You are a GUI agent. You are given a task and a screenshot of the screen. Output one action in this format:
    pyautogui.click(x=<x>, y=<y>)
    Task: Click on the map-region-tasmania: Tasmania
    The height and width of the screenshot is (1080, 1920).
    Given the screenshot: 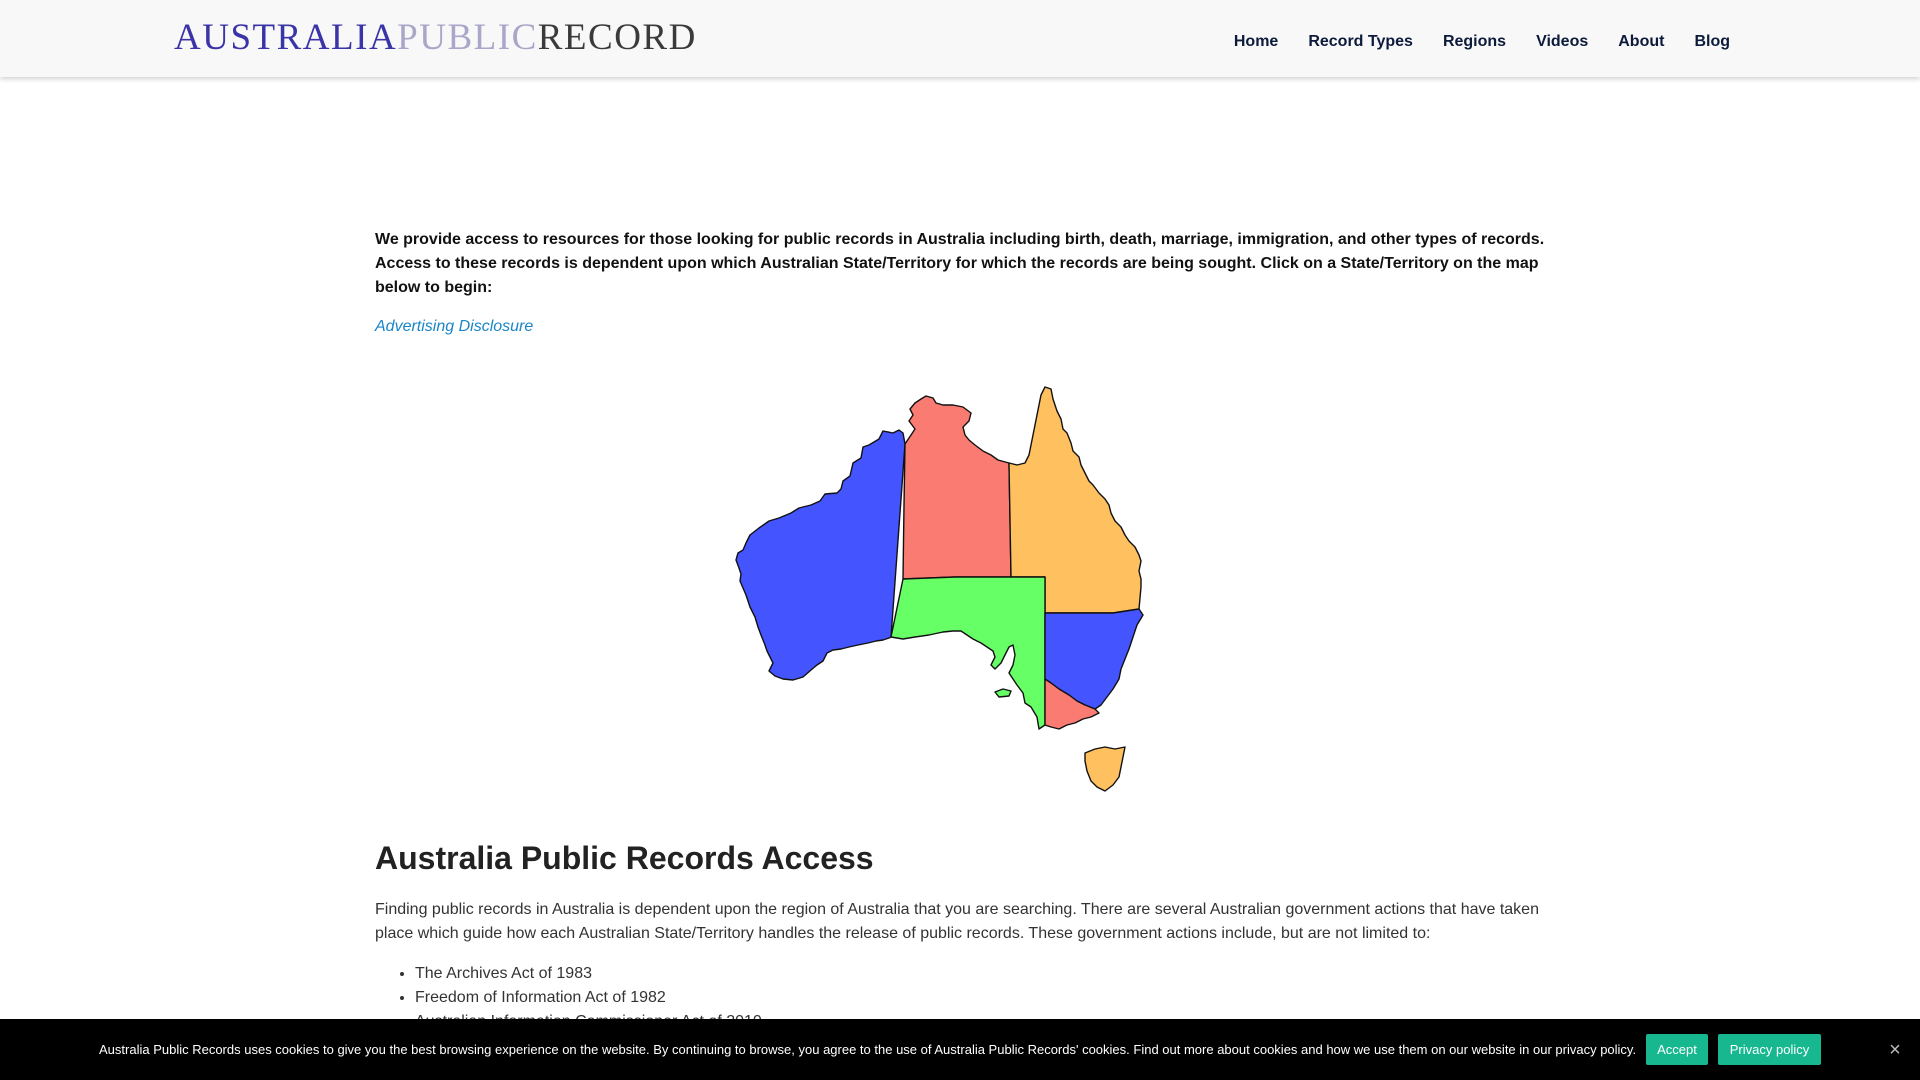 What is the action you would take?
    pyautogui.click(x=1105, y=769)
    